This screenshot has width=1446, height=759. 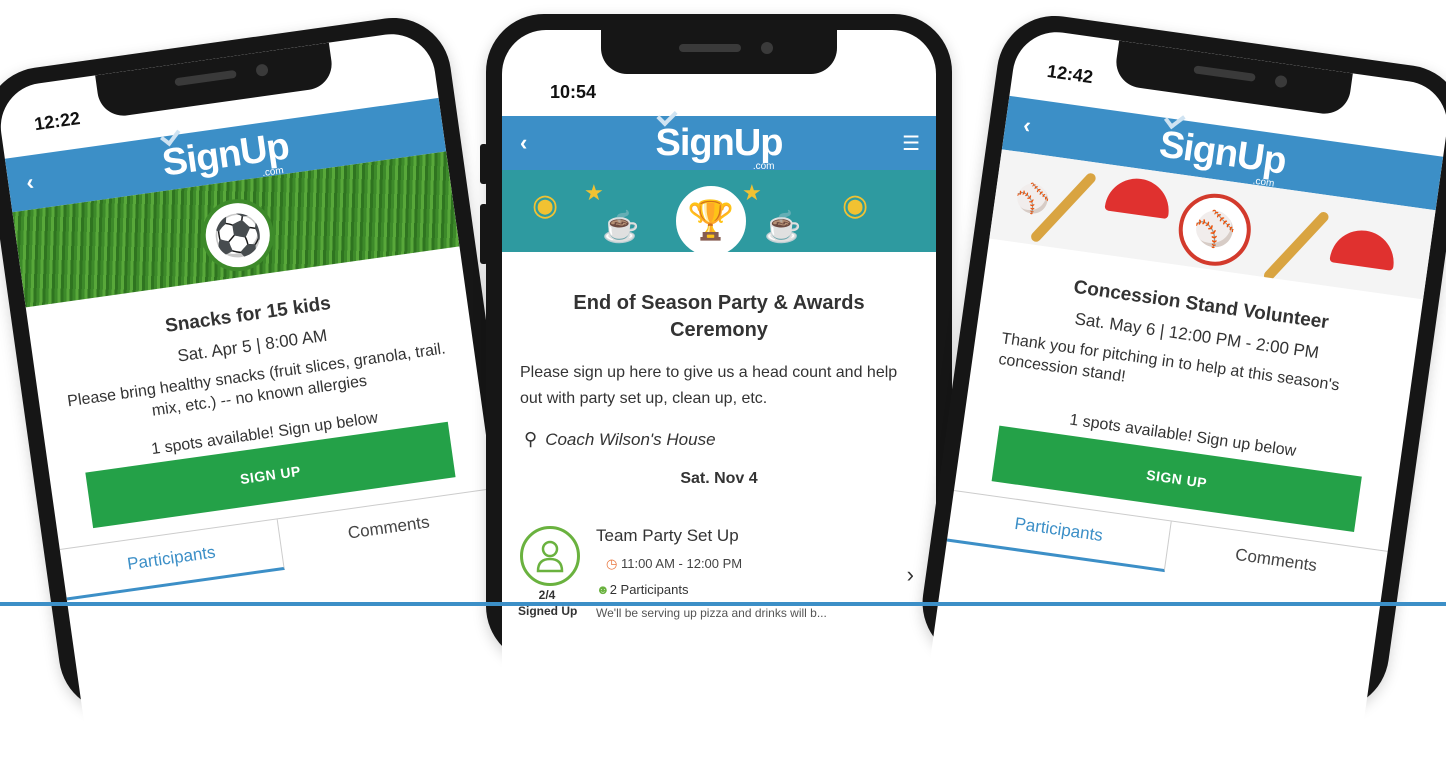 I want to click on status-time: 12:22, so click(x=57, y=121).